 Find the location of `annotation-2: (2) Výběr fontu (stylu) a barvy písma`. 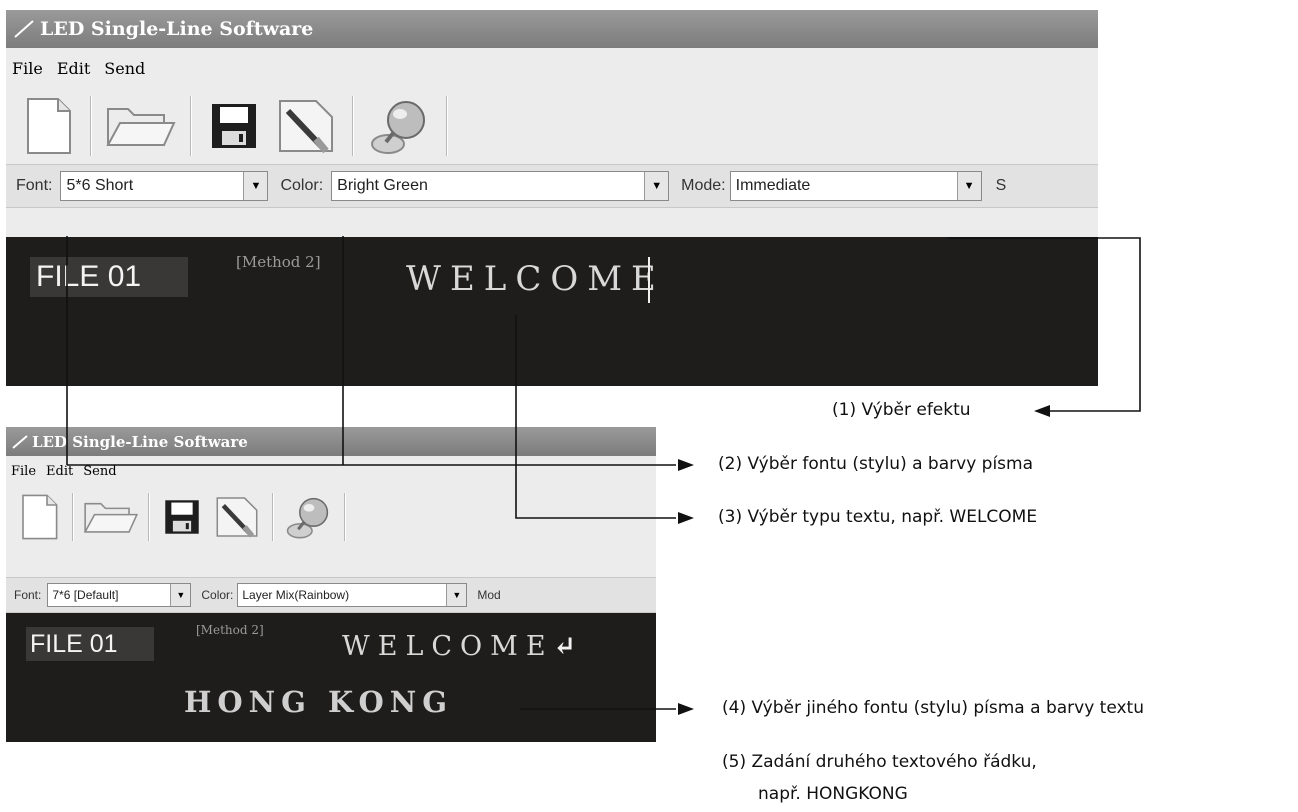

annotation-2: (2) Výběr fontu (stylu) a barvy písma is located at coordinates (876, 464).